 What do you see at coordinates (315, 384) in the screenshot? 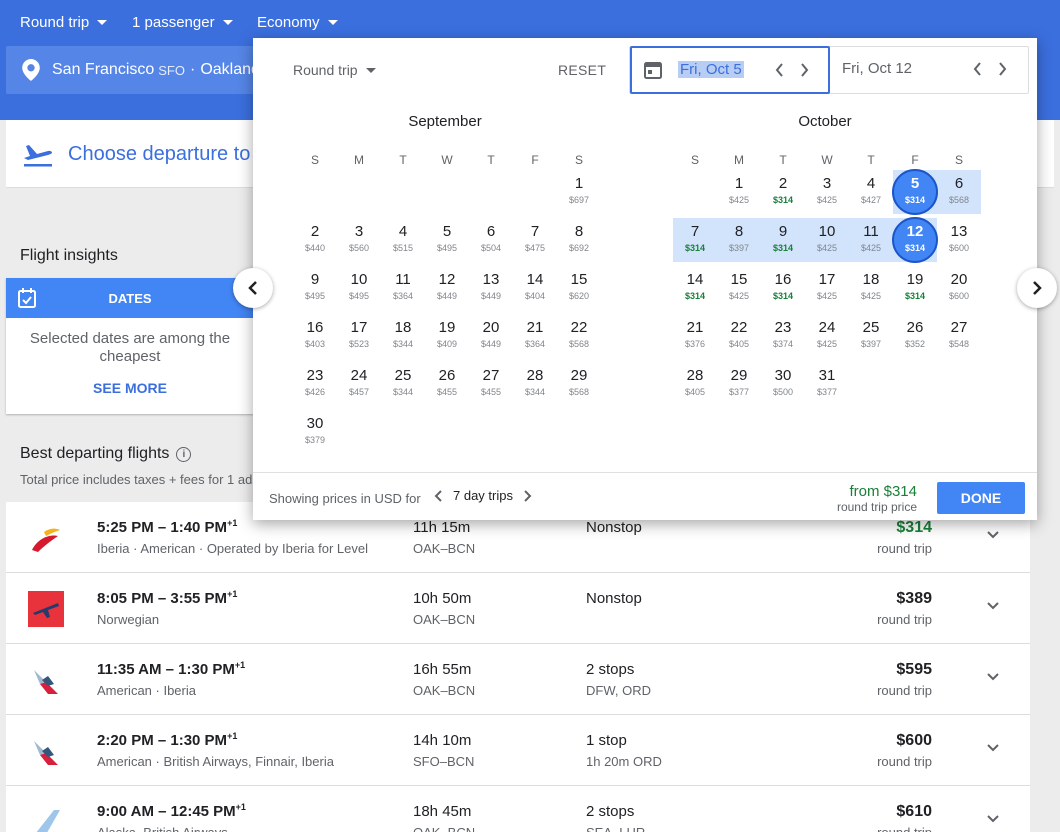
I see `calendar-day: 23 $426` at bounding box center [315, 384].